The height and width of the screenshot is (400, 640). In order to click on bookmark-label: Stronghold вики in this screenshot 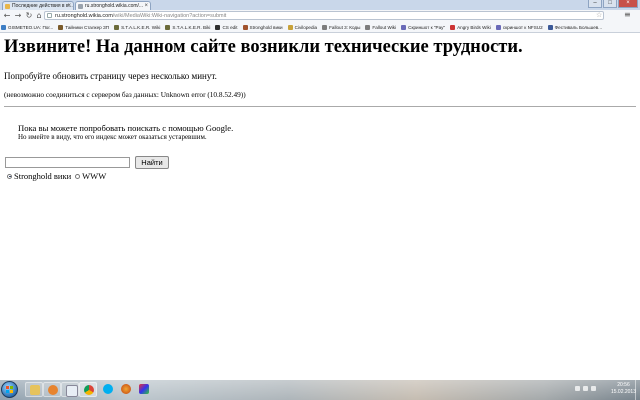, I will do `click(266, 27)`.